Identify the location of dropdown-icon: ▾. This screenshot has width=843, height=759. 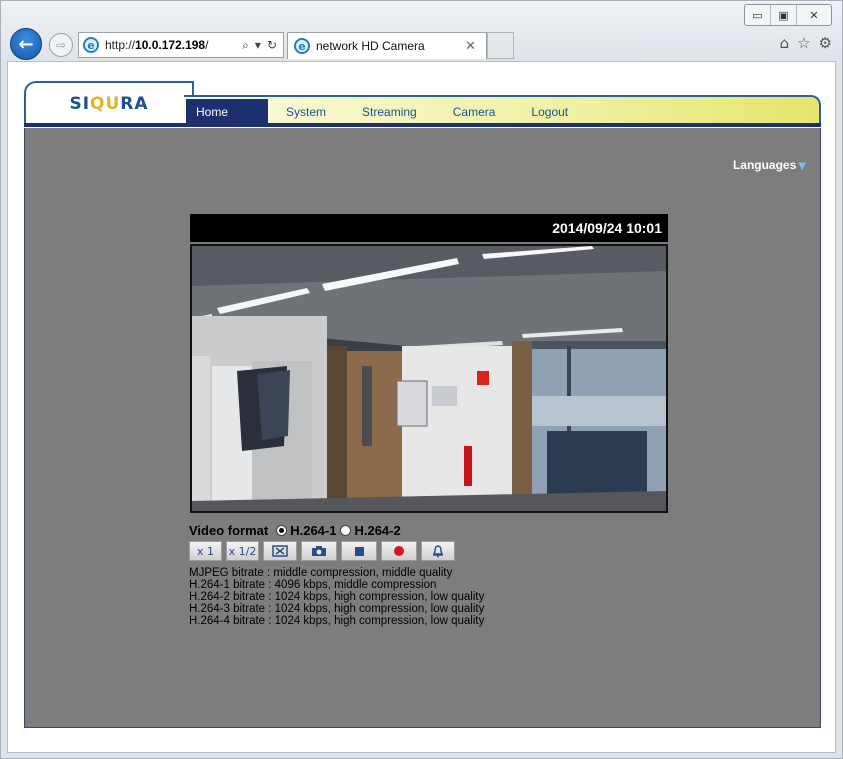
(258, 45).